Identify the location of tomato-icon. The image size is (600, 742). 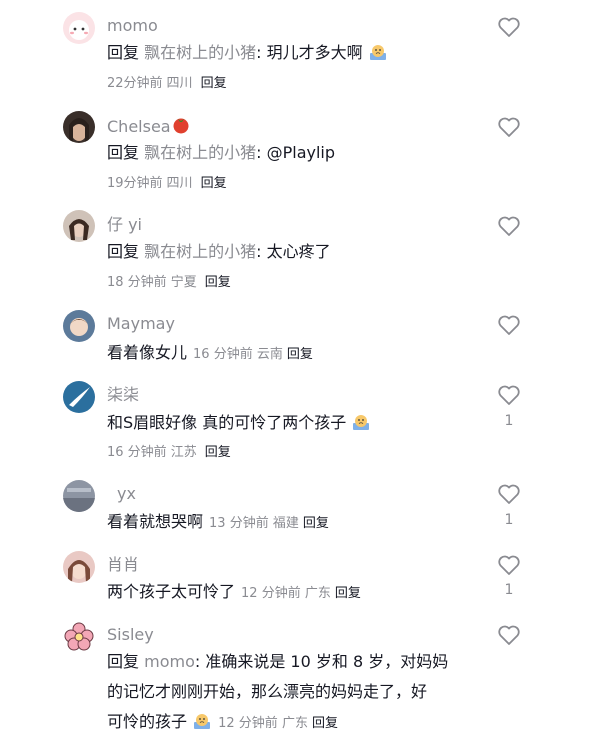
(181, 125).